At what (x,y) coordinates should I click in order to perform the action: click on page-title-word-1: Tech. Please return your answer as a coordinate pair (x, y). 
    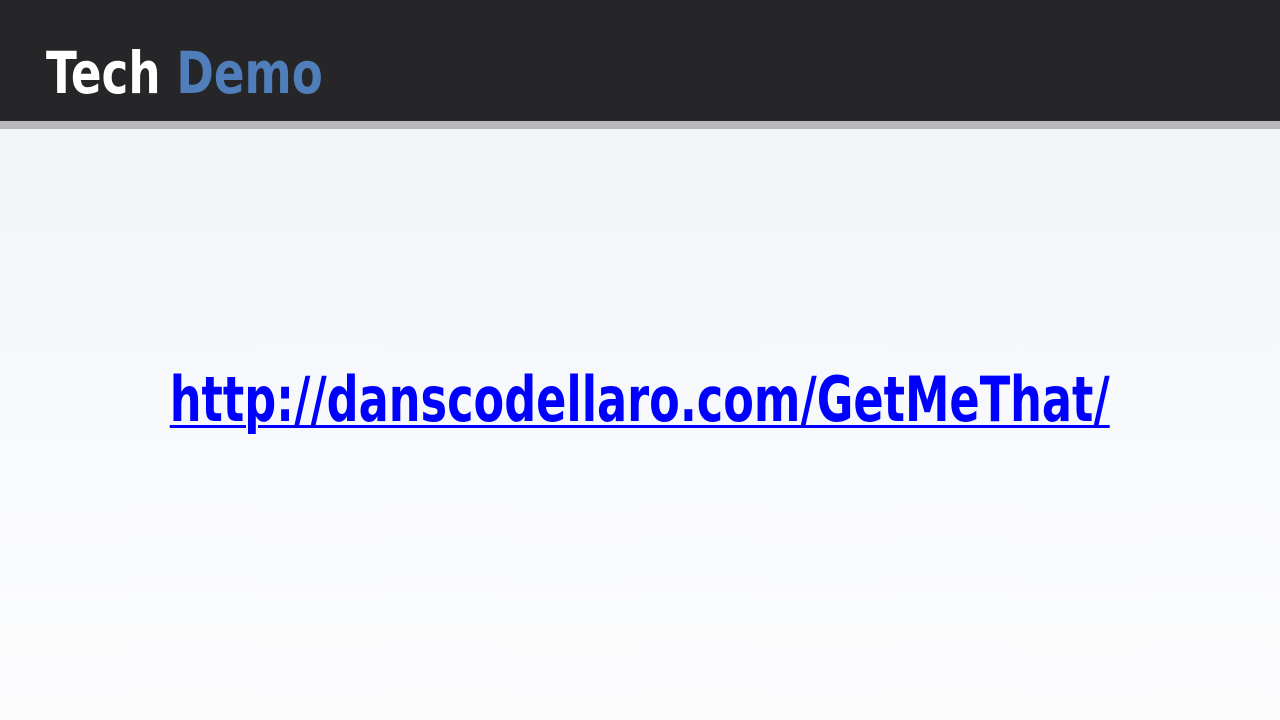
    Looking at the image, I should click on (103, 73).